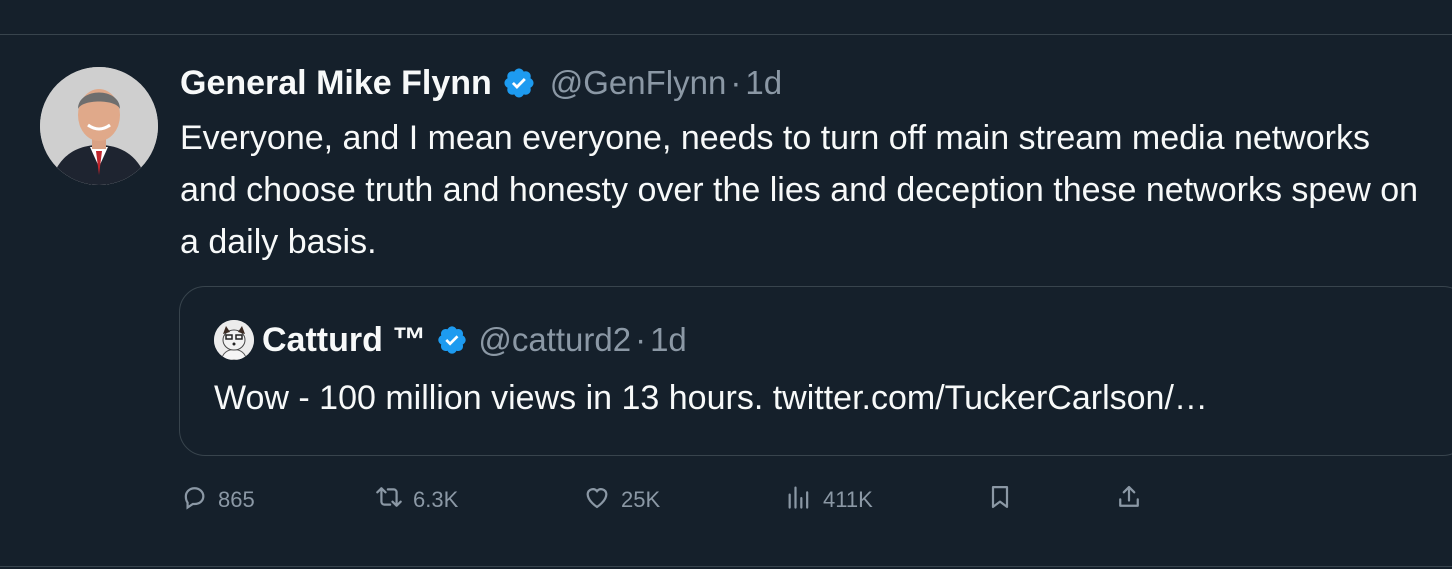 This screenshot has width=1452, height=569. Describe the element at coordinates (199, 500) in the screenshot. I see `reply-icon` at that location.